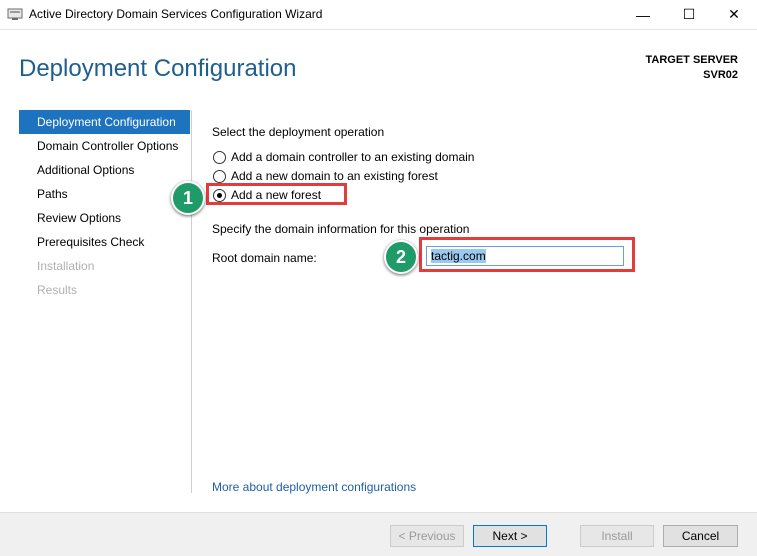  Describe the element at coordinates (219, 157) in the screenshot. I see `radio-add-dc-existing-domain` at that location.